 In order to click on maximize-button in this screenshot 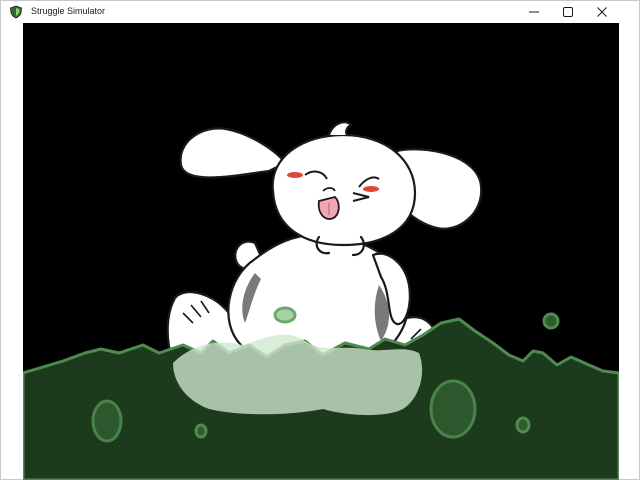, I will do `click(568, 12)`.